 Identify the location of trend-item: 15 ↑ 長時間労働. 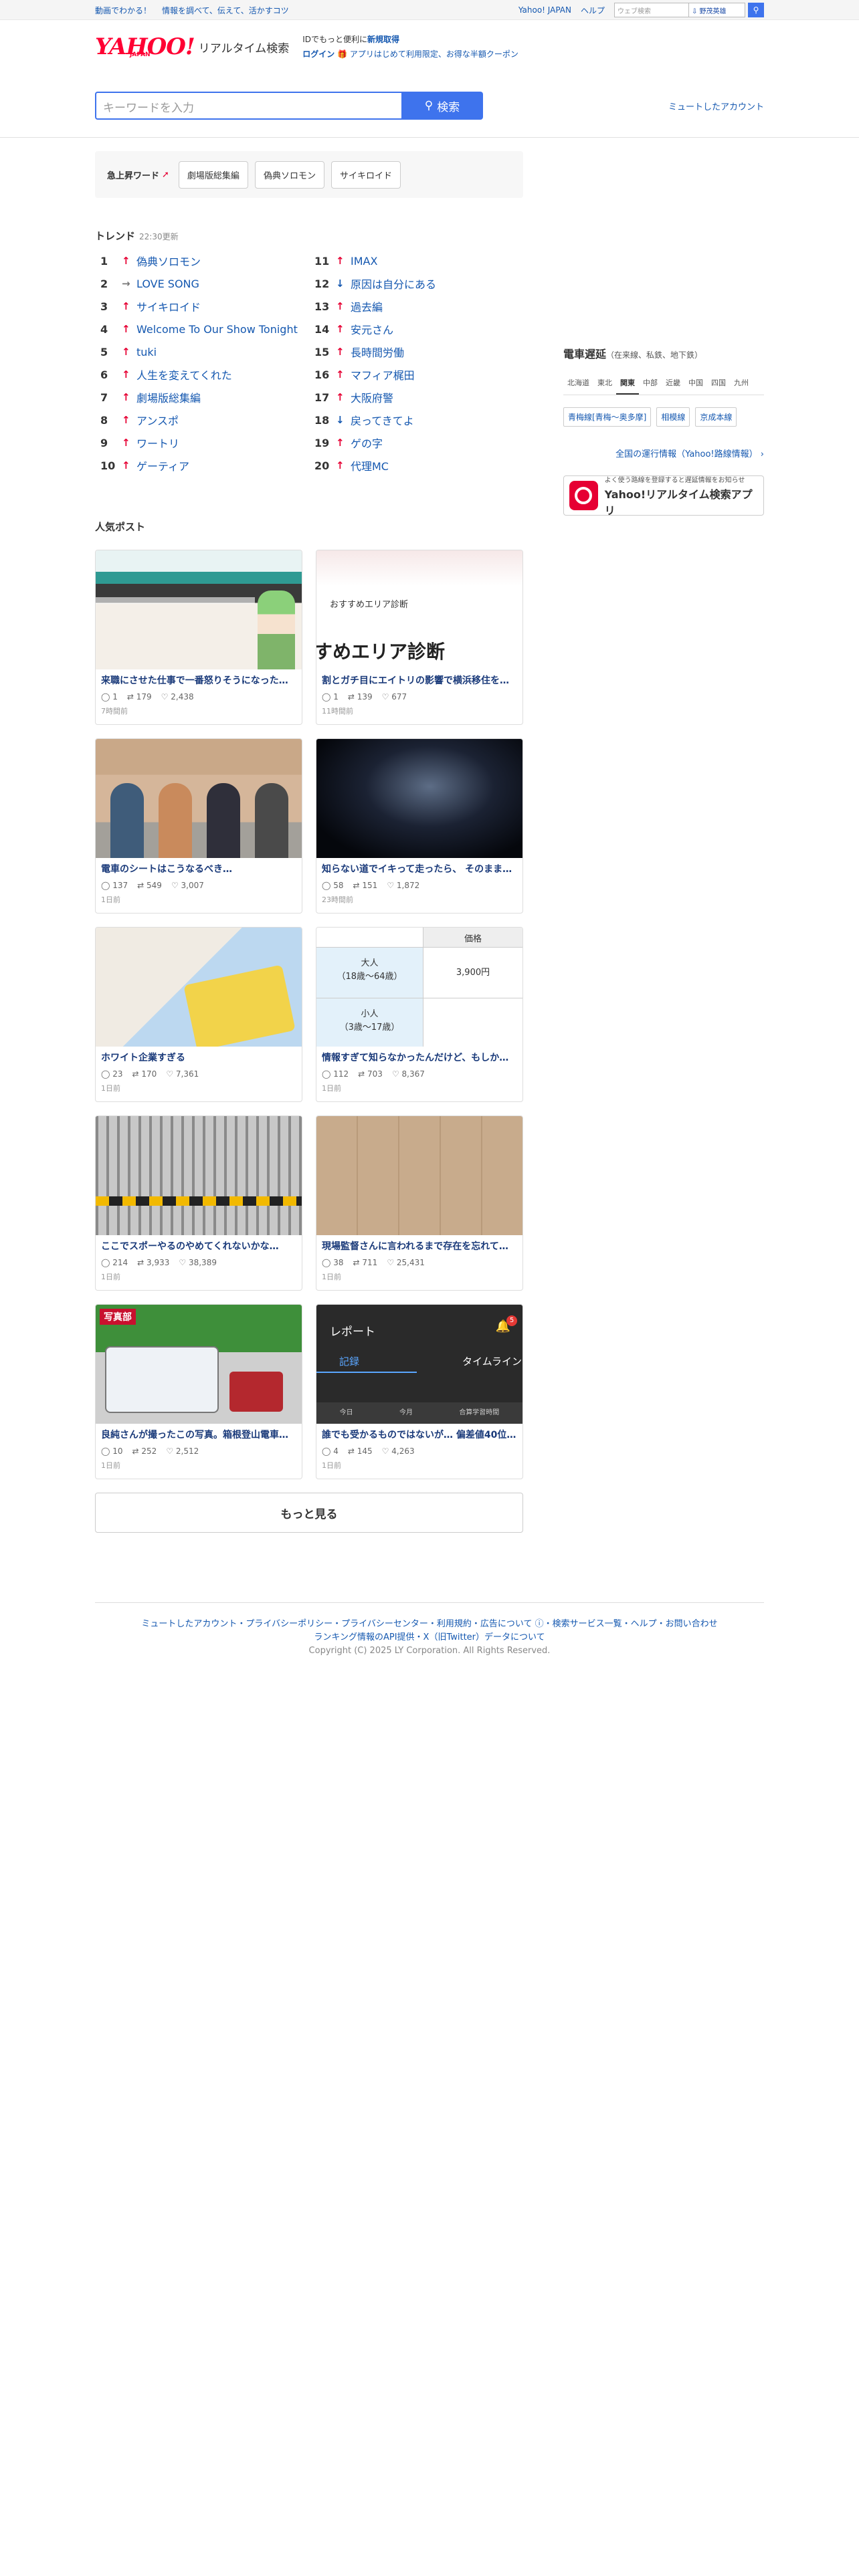
(416, 352).